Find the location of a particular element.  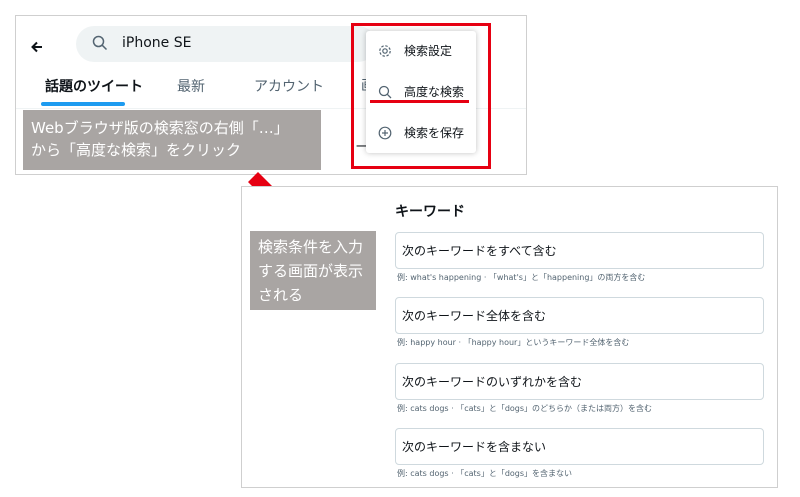

annotation-note-menu: Webブラウザ版の検索窓の右側「…」 から「高度な検索」をクリック is located at coordinates (172, 140).